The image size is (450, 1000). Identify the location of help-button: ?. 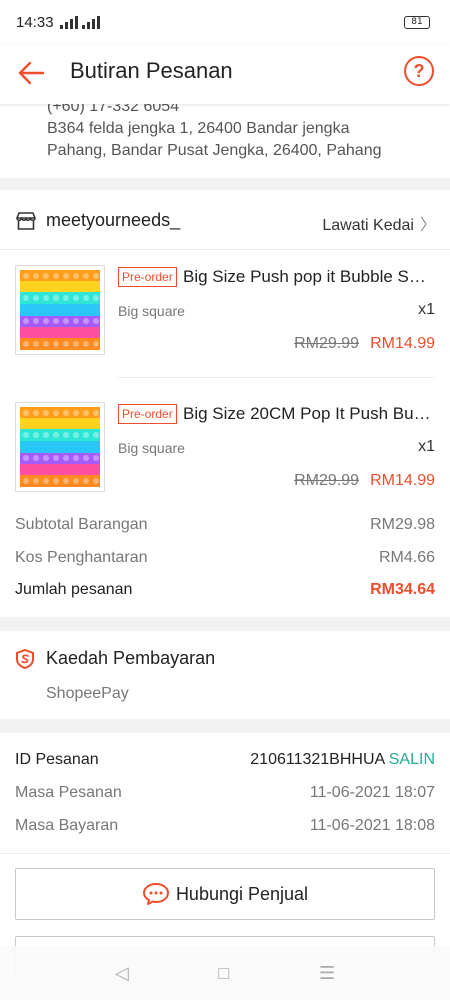
(419, 71).